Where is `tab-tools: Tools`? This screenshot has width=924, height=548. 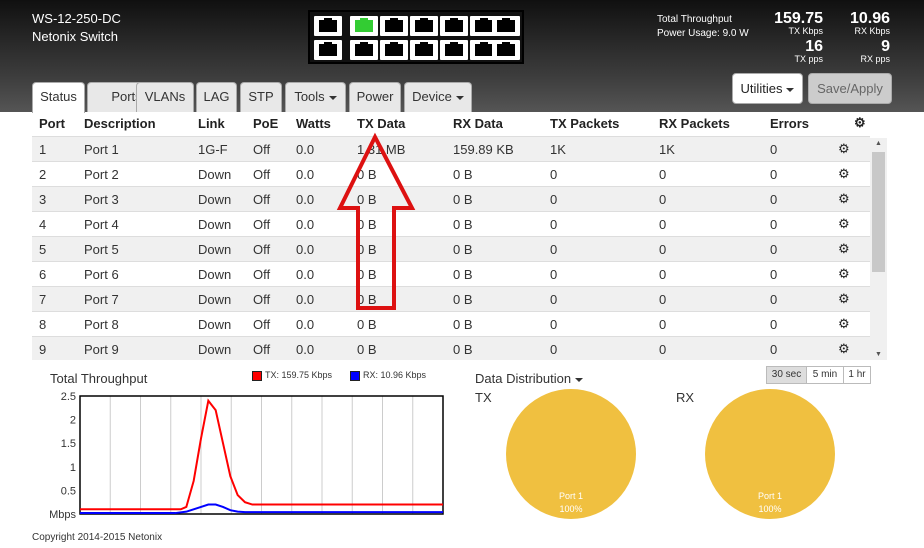 tab-tools: Tools is located at coordinates (315, 97).